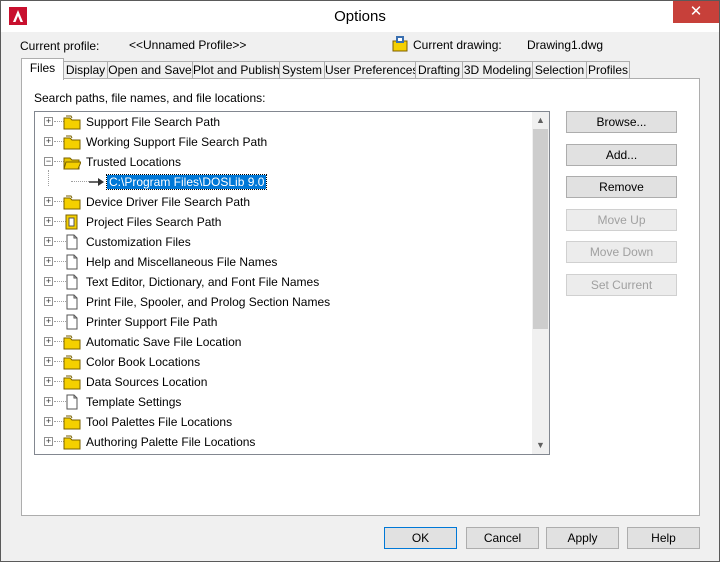  I want to click on current-profile-value: <<Unnamed Profile>>, so click(188, 45).